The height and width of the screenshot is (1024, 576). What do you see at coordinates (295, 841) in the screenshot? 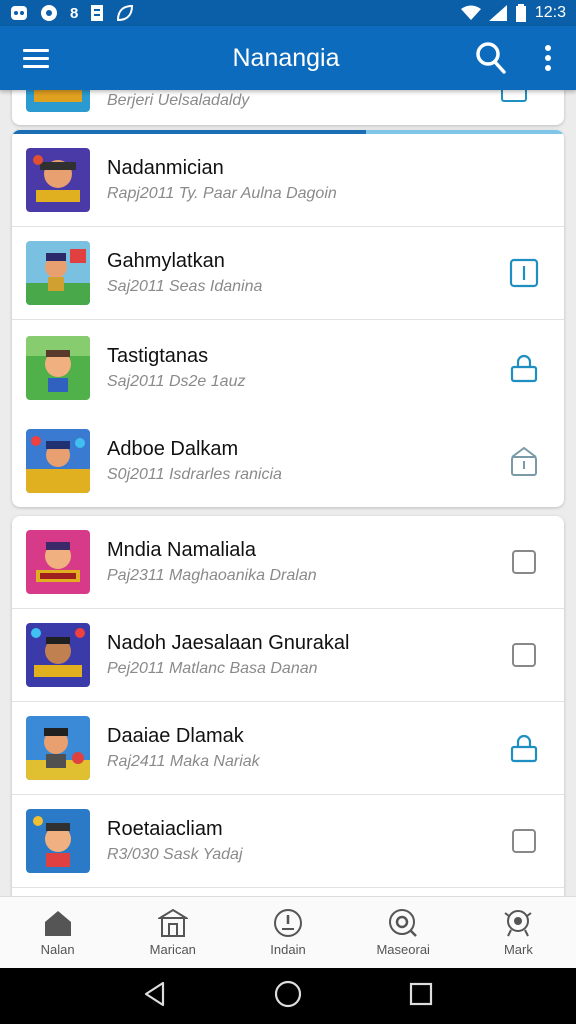
I see `row-texts: Roetaiacliam R3/030 Sask Yadaj` at bounding box center [295, 841].